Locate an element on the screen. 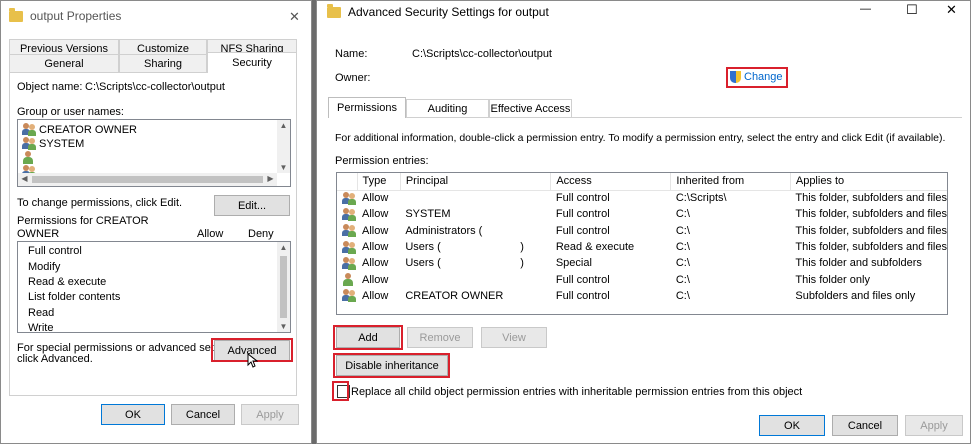  advanced-titlebar: Advanced Security Settings for output is located at coordinates (643, 12).